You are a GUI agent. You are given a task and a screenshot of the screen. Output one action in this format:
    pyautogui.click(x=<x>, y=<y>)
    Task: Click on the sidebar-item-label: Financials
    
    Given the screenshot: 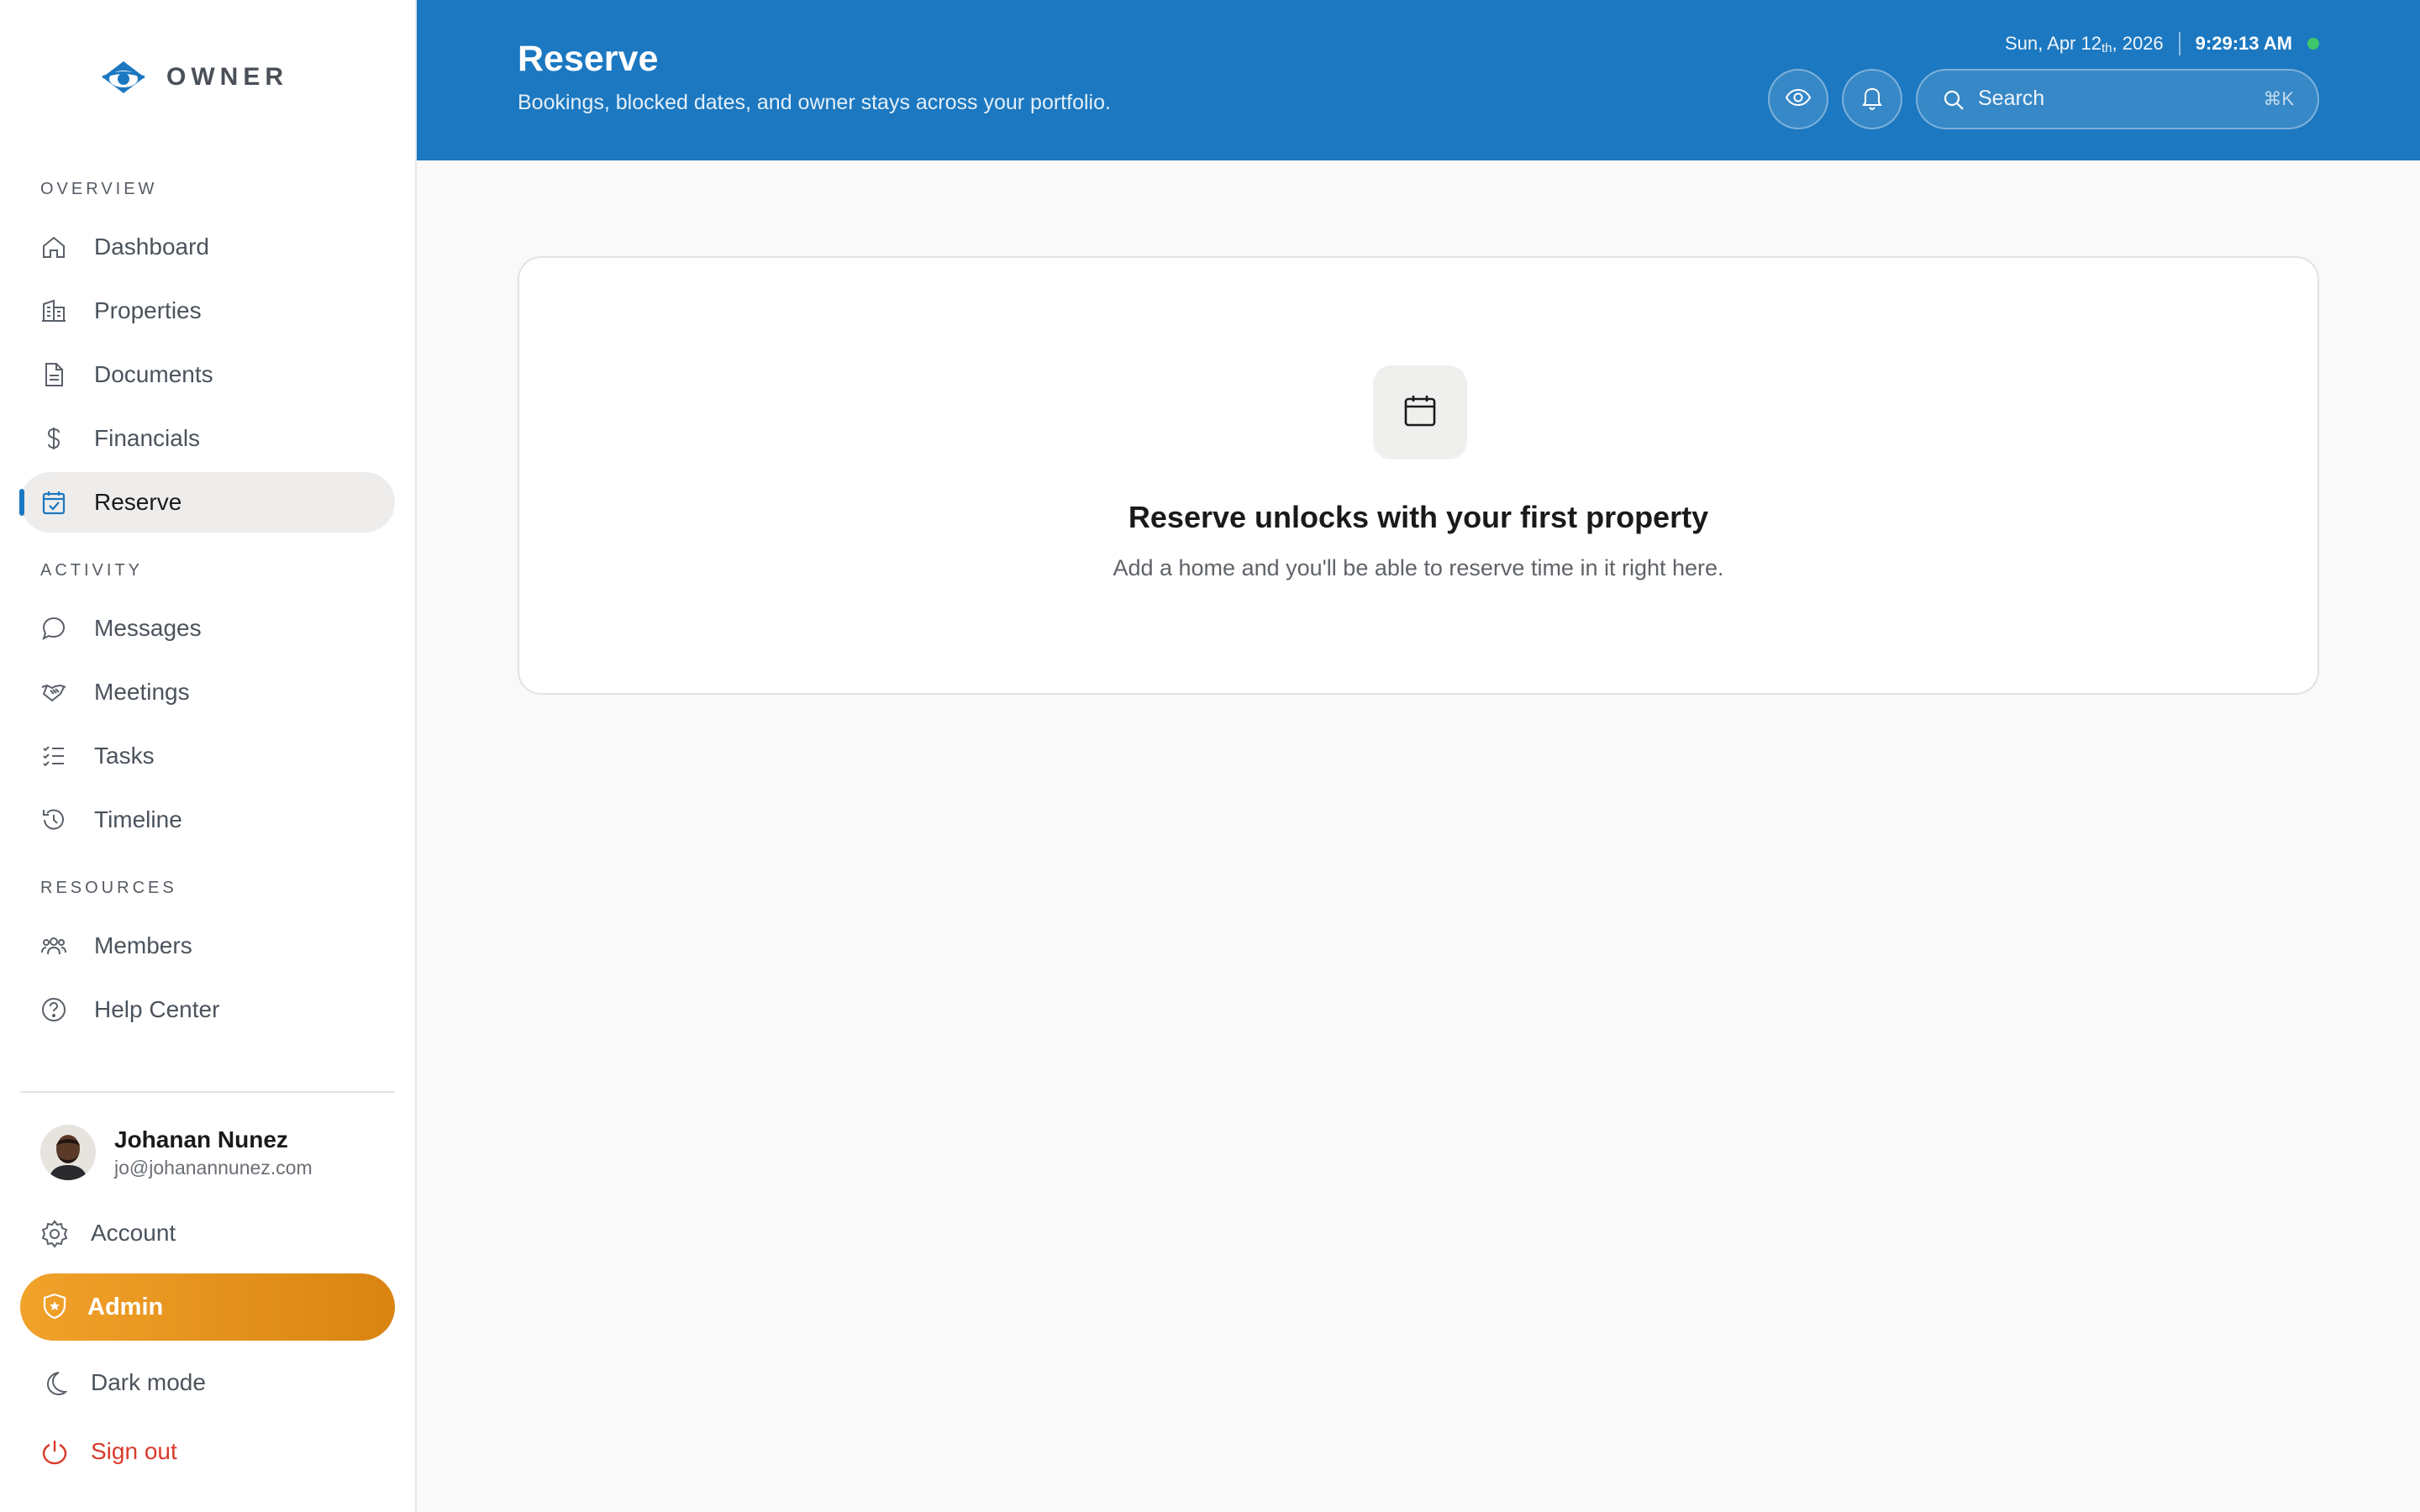 What is the action you would take?
    pyautogui.click(x=147, y=438)
    